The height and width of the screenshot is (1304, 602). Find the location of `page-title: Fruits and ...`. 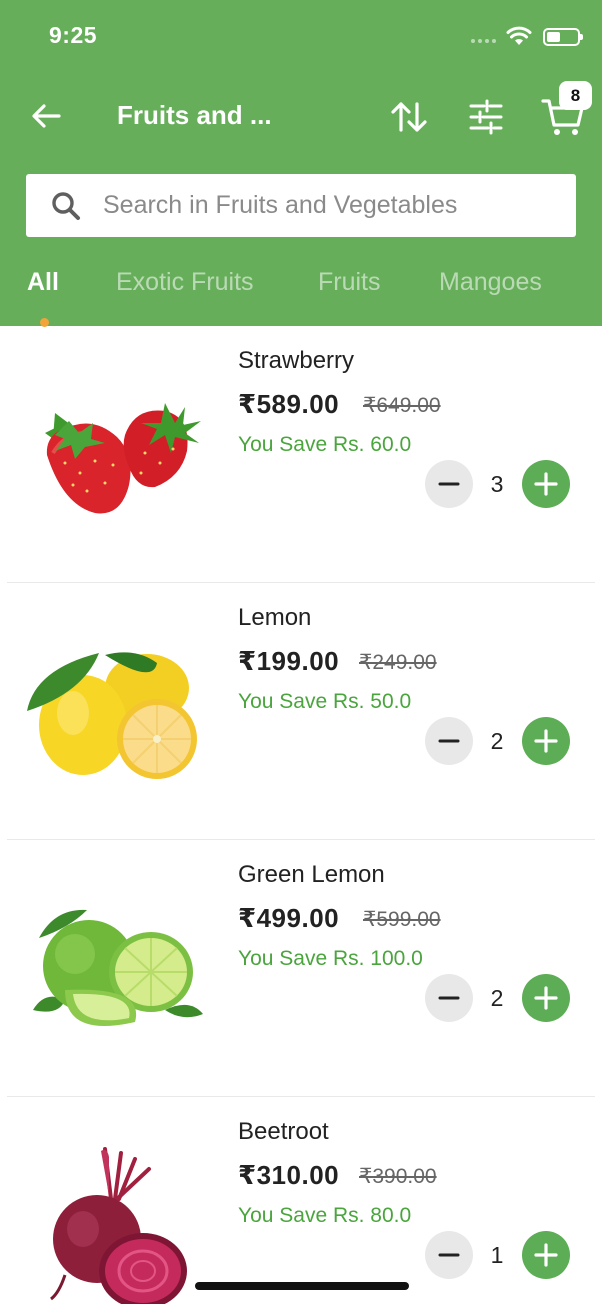

page-title: Fruits and ... is located at coordinates (194, 115).